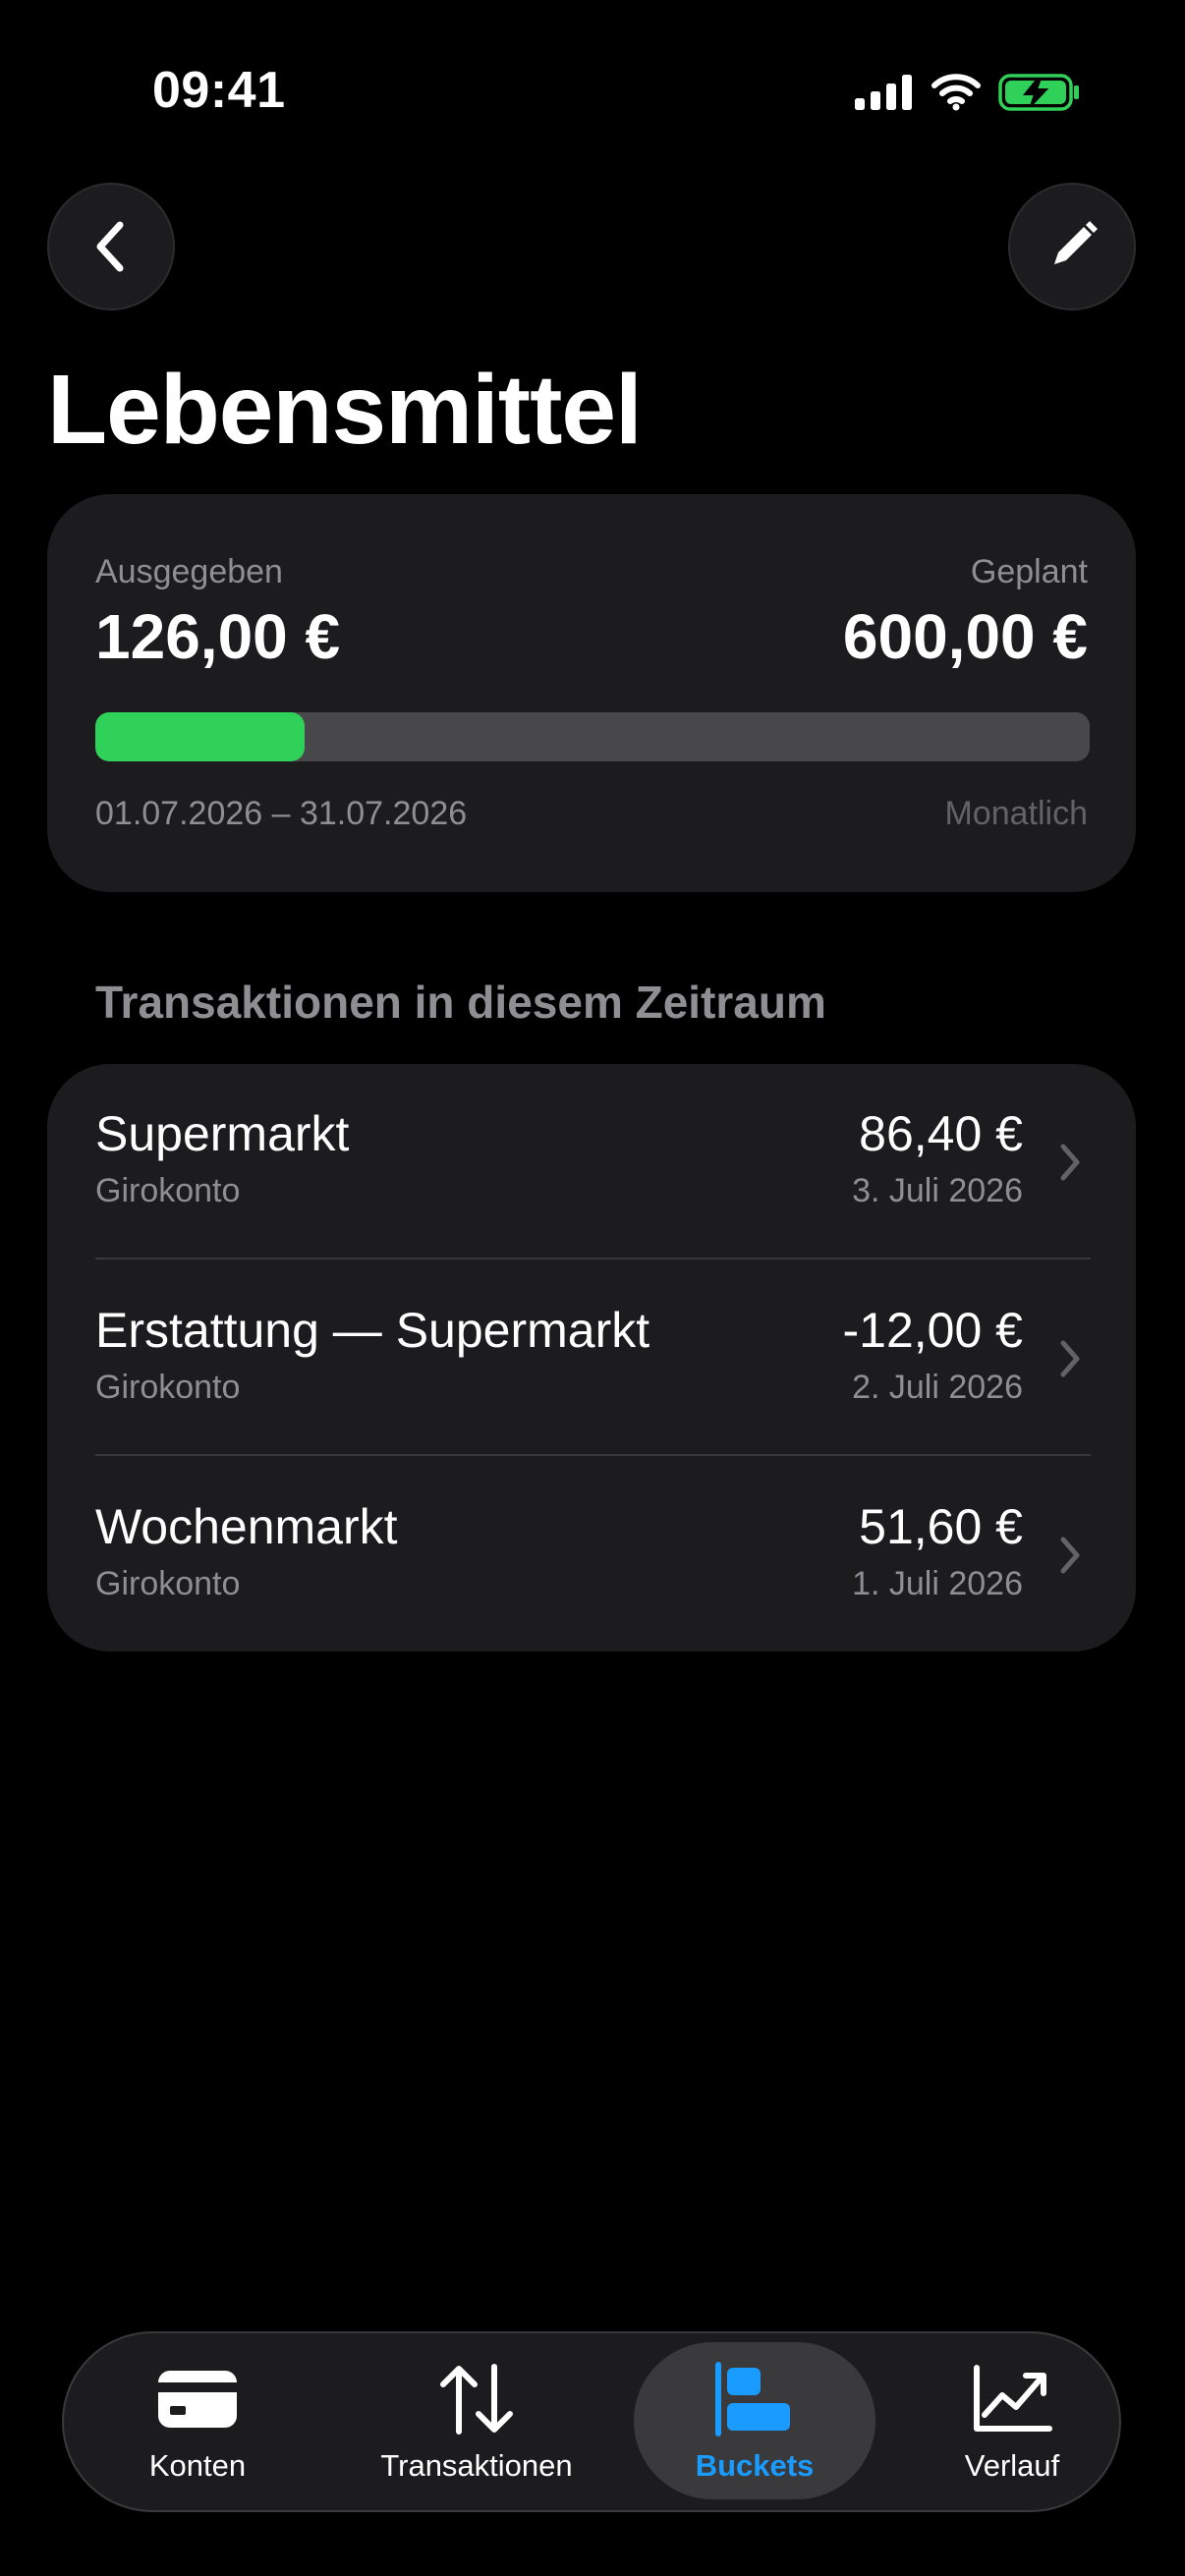  I want to click on transaction-amount: 86,40 €, so click(941, 1133).